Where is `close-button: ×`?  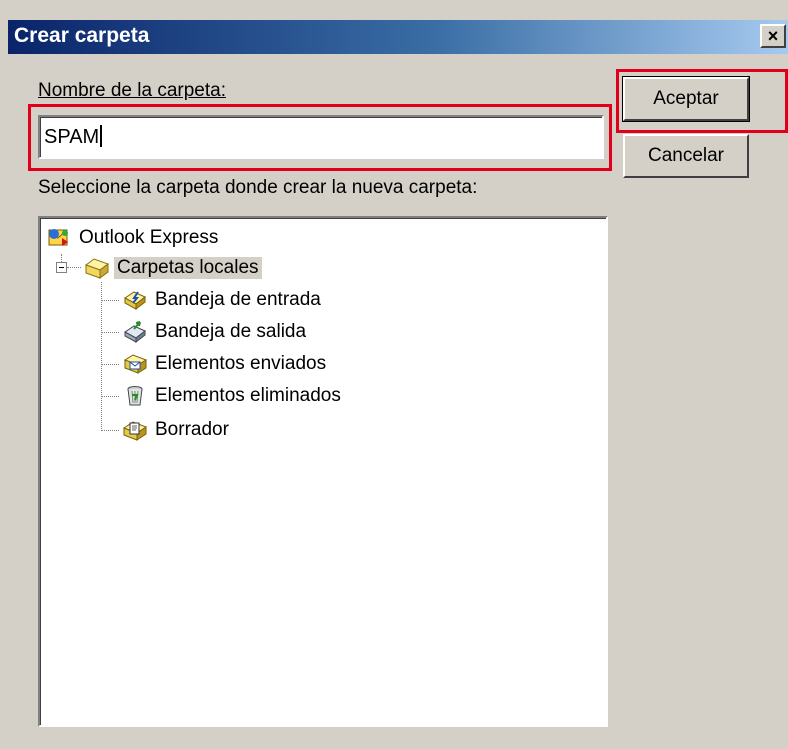 close-button: × is located at coordinates (773, 36).